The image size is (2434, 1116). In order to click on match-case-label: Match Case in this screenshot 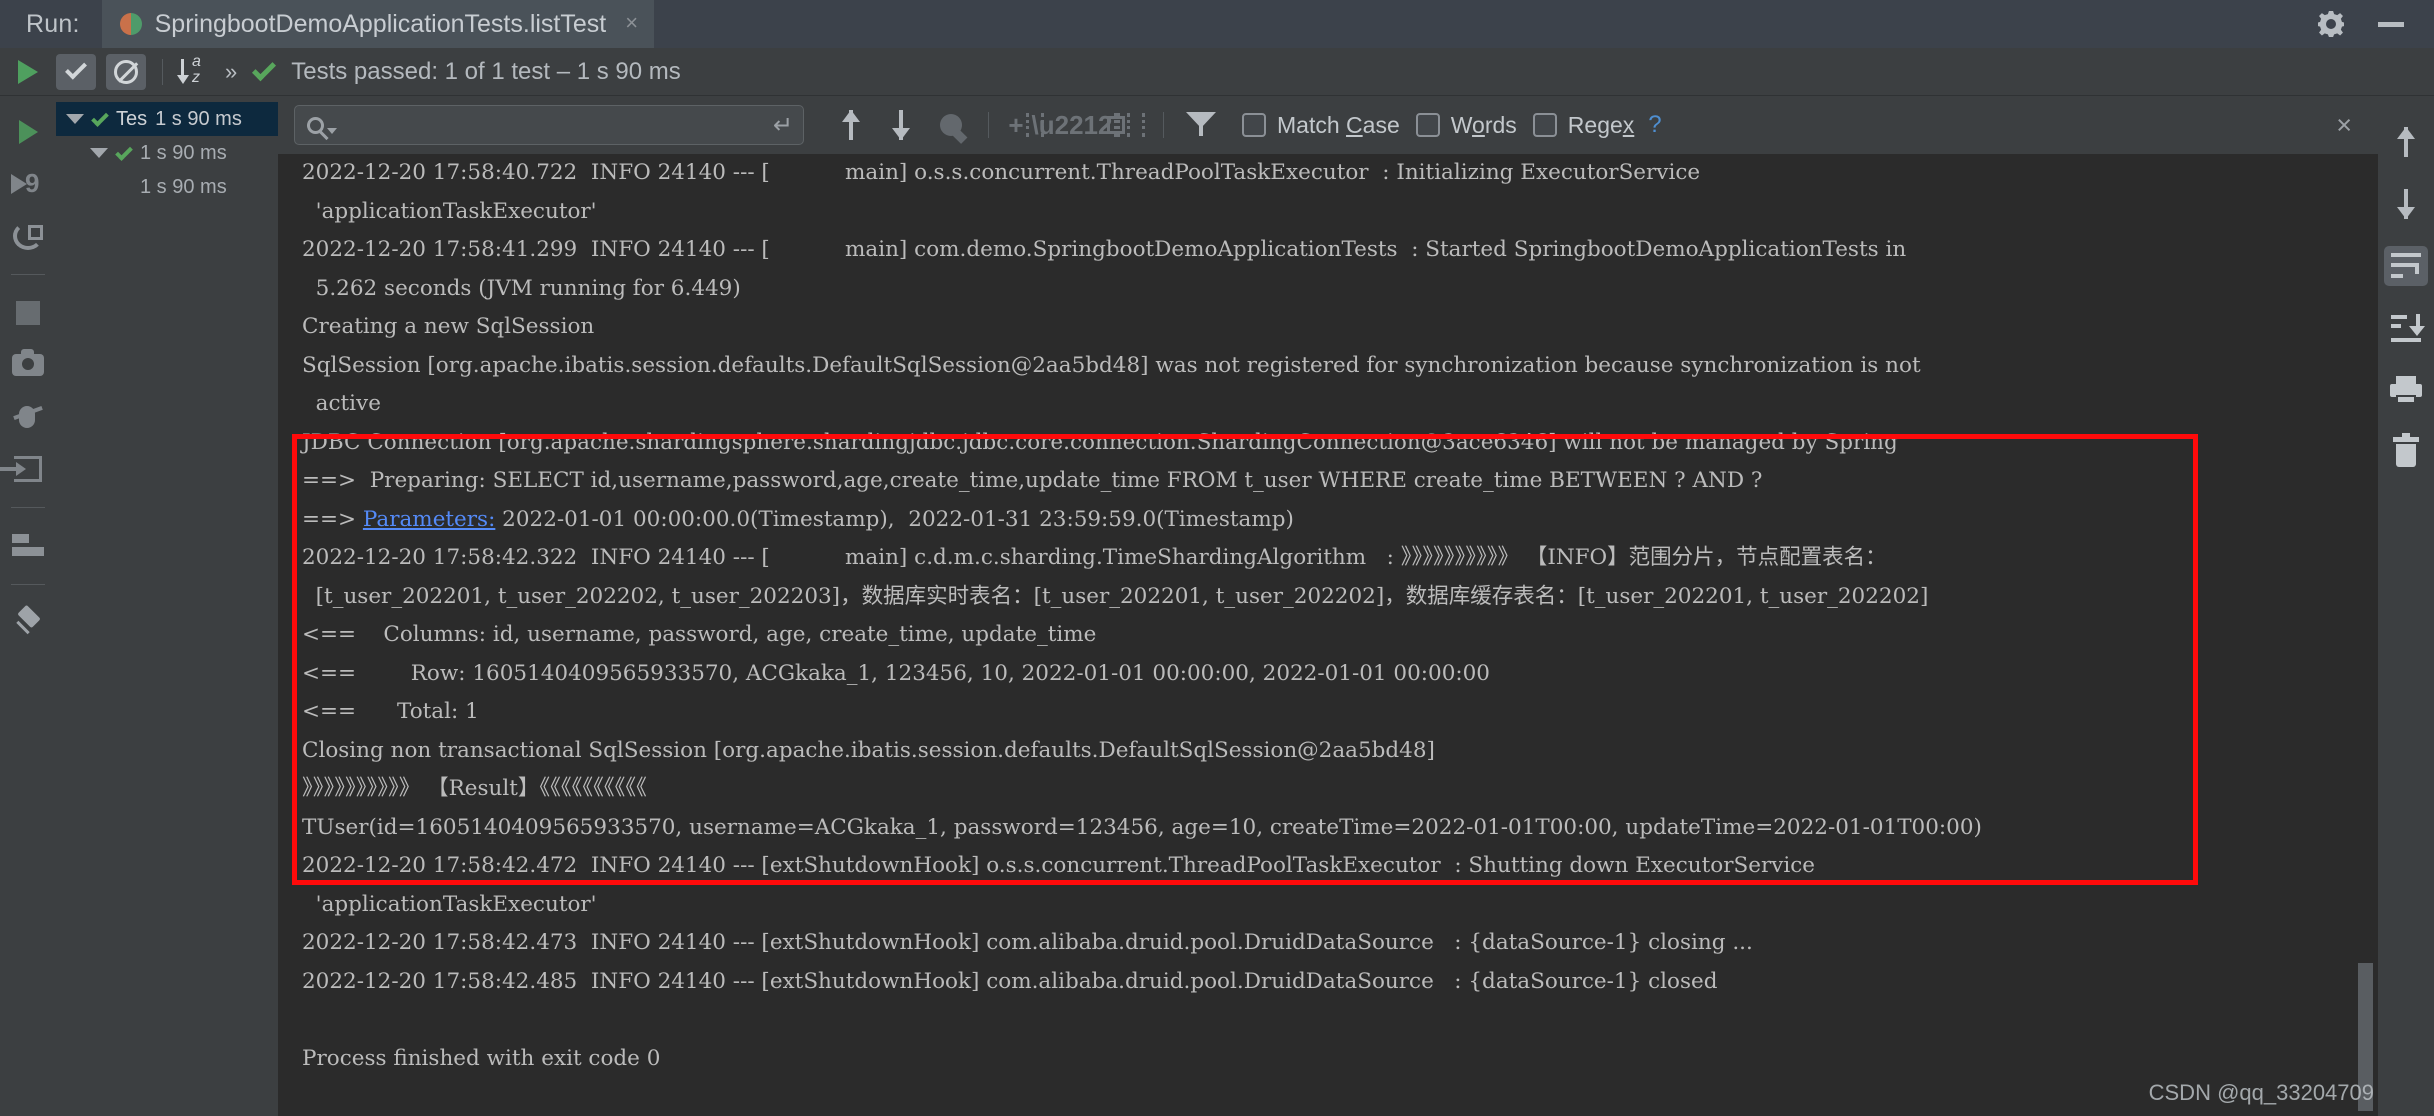, I will do `click(1338, 124)`.